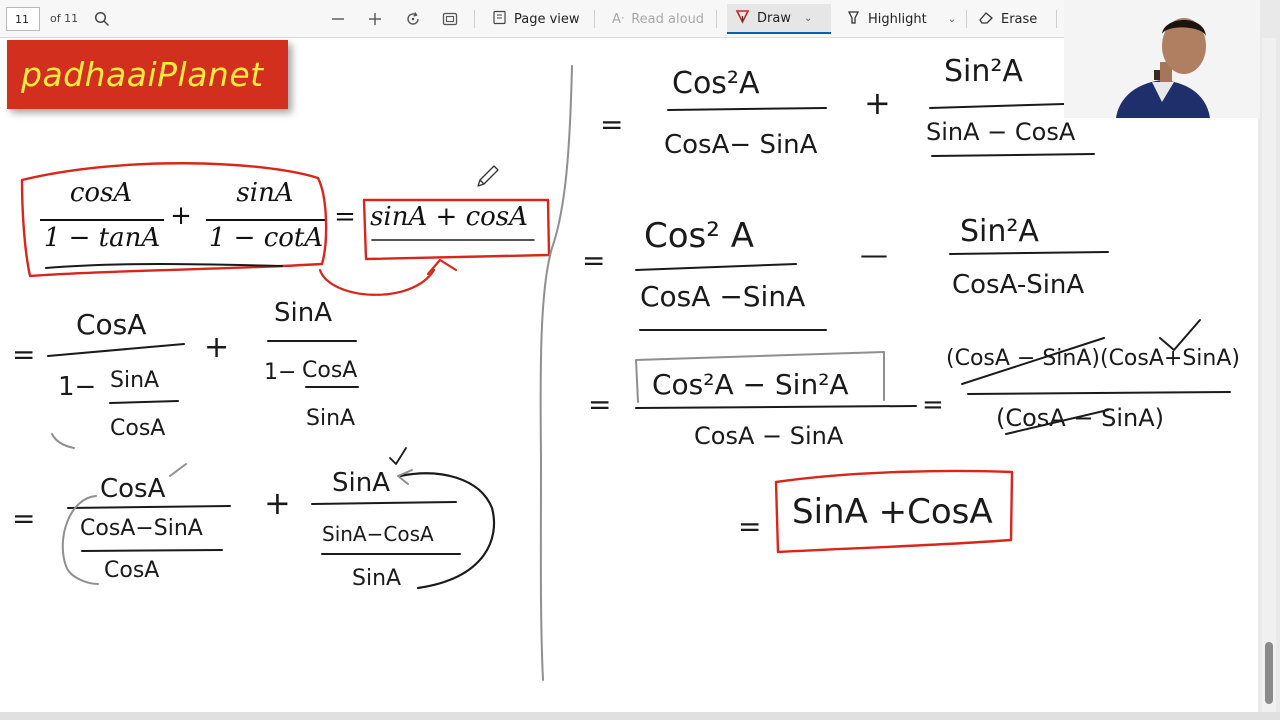 The width and height of the screenshot is (1280, 720). Describe the element at coordinates (612, 124) in the screenshot. I see `step3-equals: =` at that location.